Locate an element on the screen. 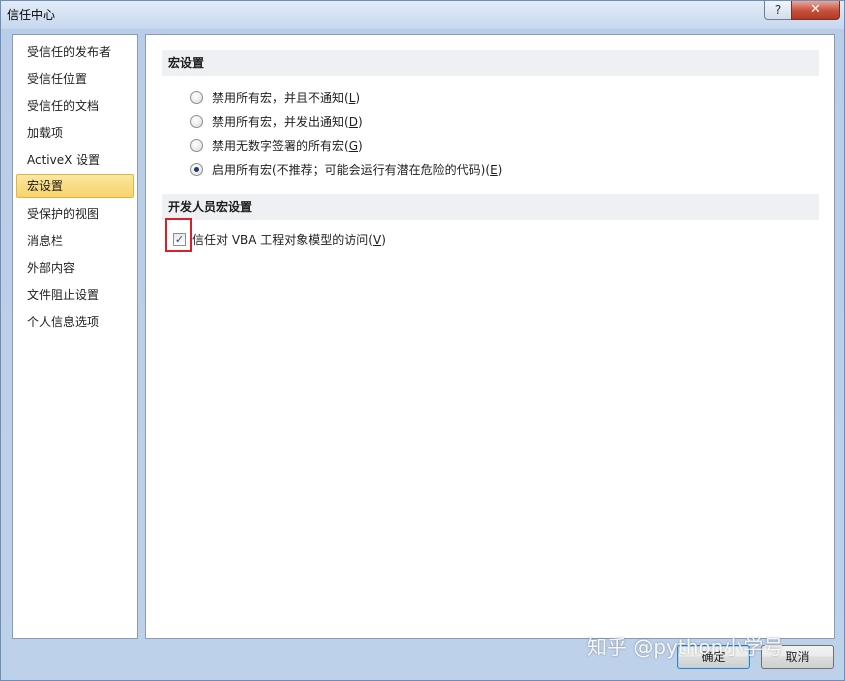 The width and height of the screenshot is (845, 681). sidebar-item-privacy-options: 个人信息选项 is located at coordinates (75, 322).